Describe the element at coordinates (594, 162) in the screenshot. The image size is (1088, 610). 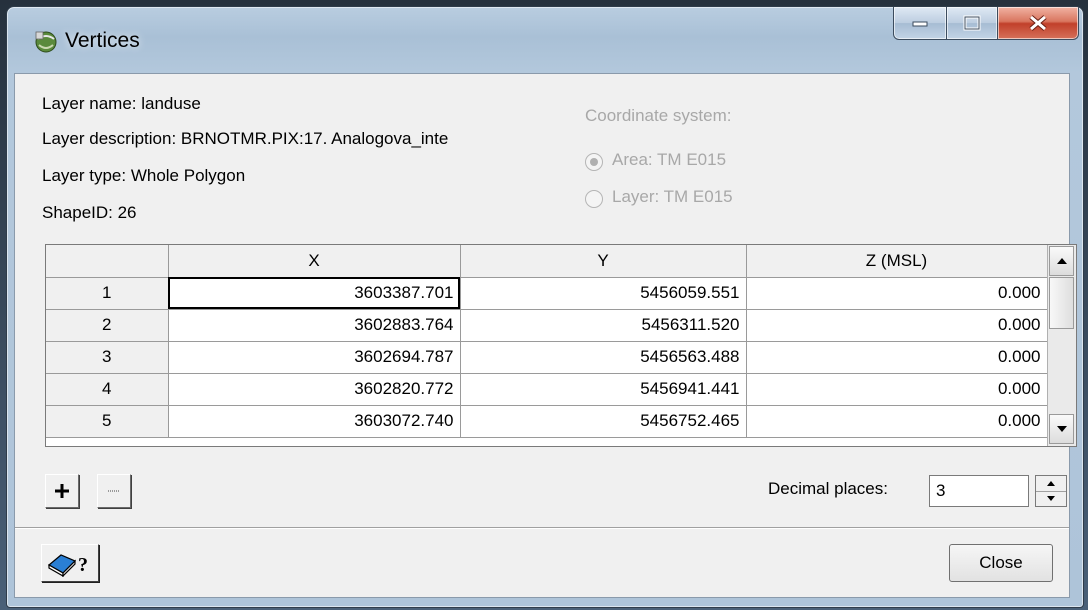
I see `area-radio` at that location.